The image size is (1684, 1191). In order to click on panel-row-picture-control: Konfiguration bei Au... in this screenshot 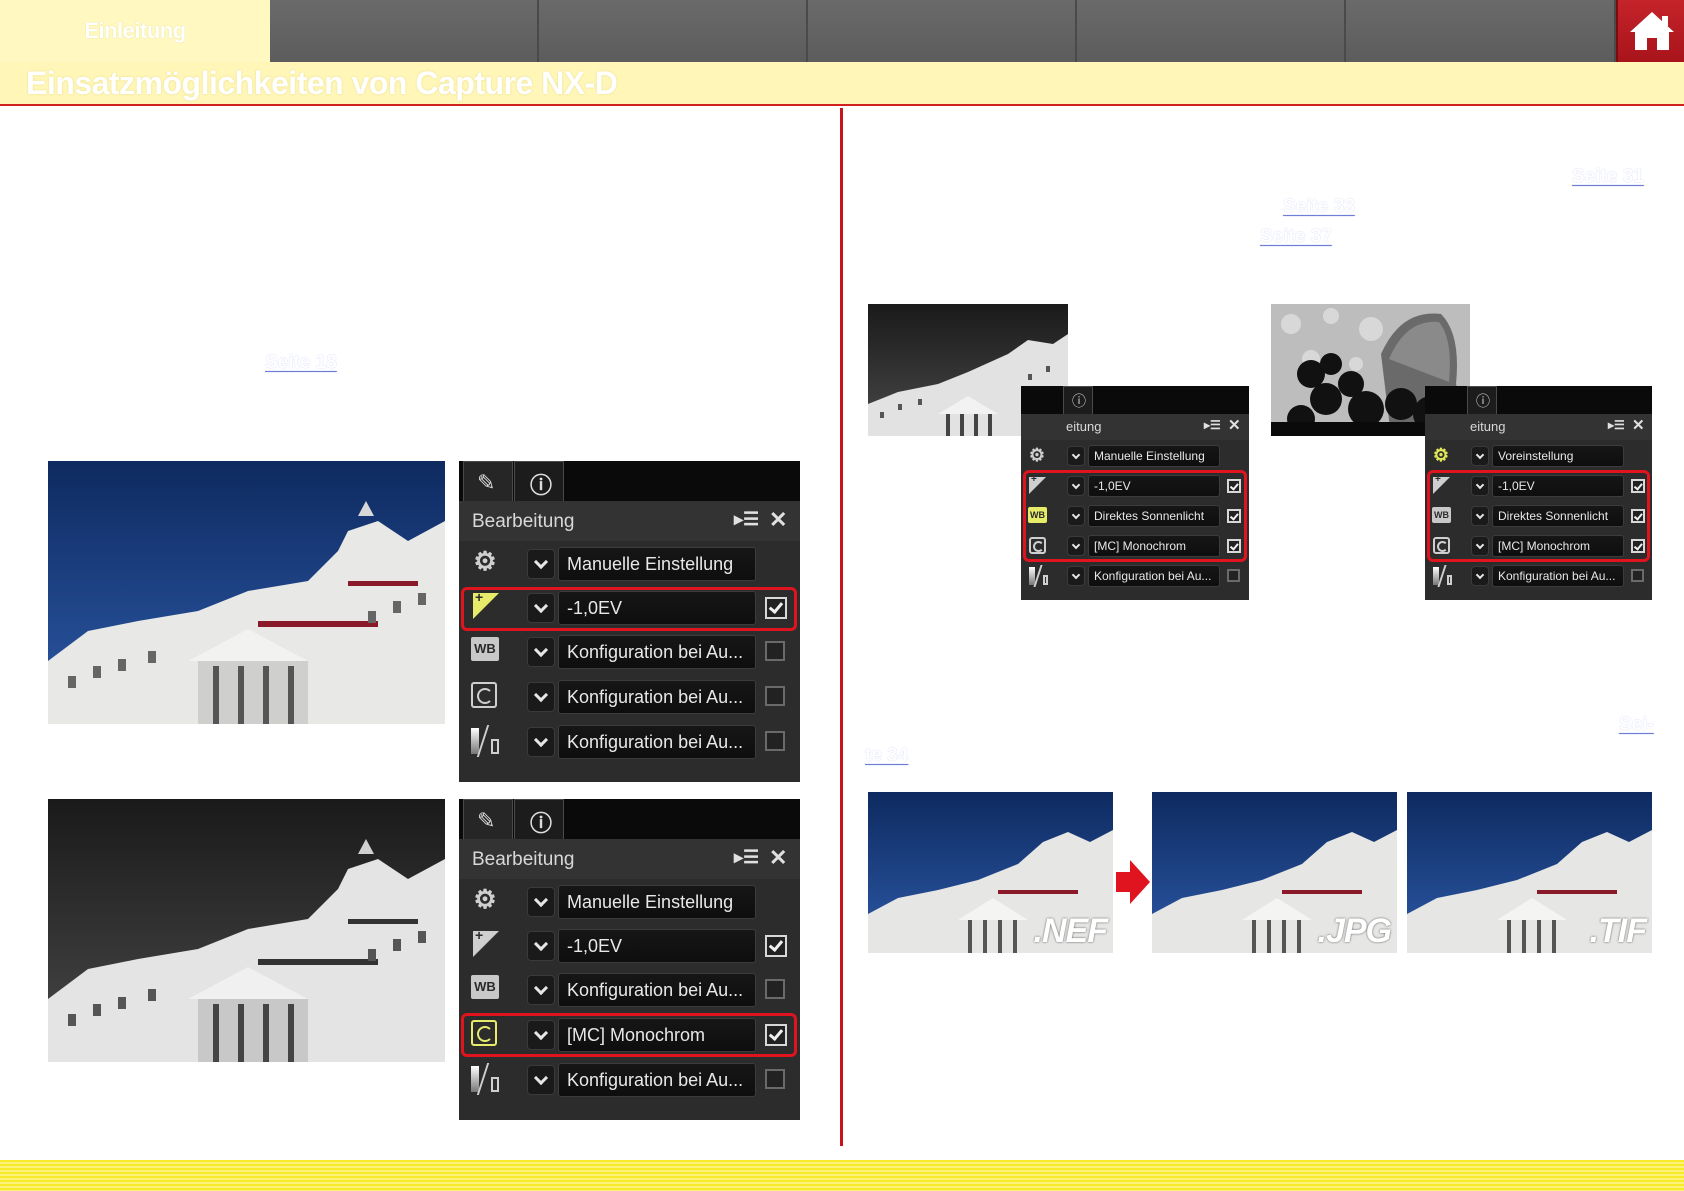, I will do `click(629, 698)`.